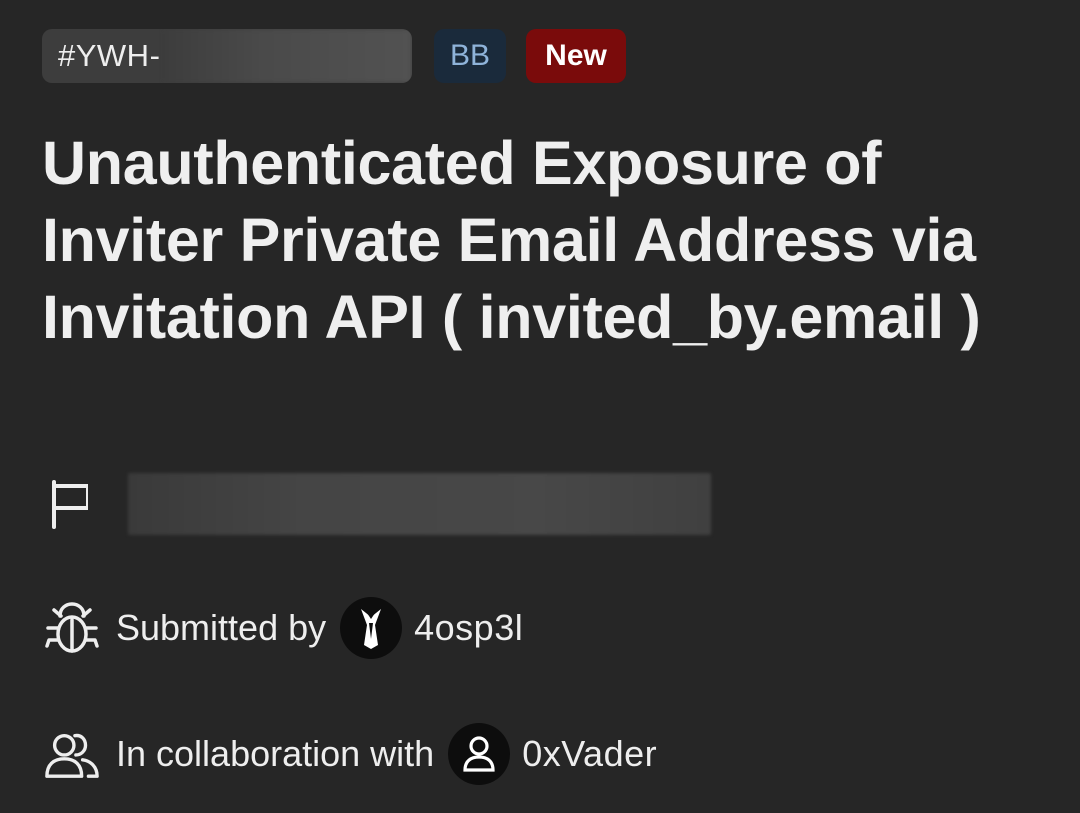 This screenshot has height=813, width=1080. Describe the element at coordinates (288, 56) in the screenshot. I see `redacted-report-id` at that location.